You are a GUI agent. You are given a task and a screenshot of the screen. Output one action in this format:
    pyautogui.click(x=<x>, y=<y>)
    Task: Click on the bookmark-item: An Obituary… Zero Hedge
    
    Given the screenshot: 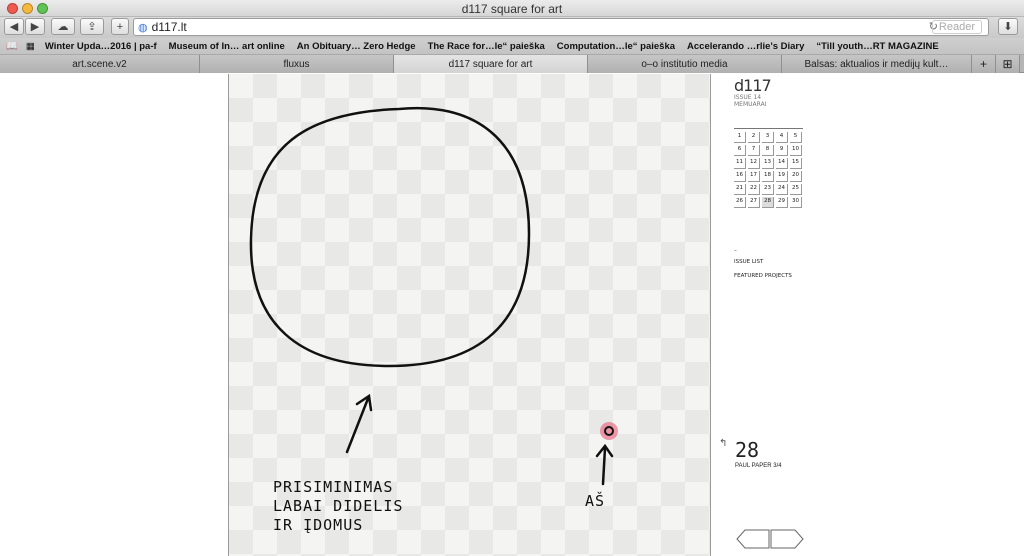 What is the action you would take?
    pyautogui.click(x=356, y=46)
    